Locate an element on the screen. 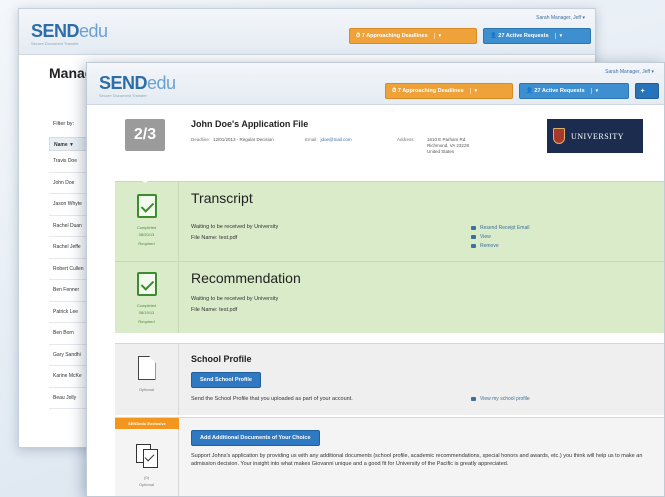 The width and height of the screenshot is (665, 497). email-link: jdoe@mail.com is located at coordinates (336, 139).